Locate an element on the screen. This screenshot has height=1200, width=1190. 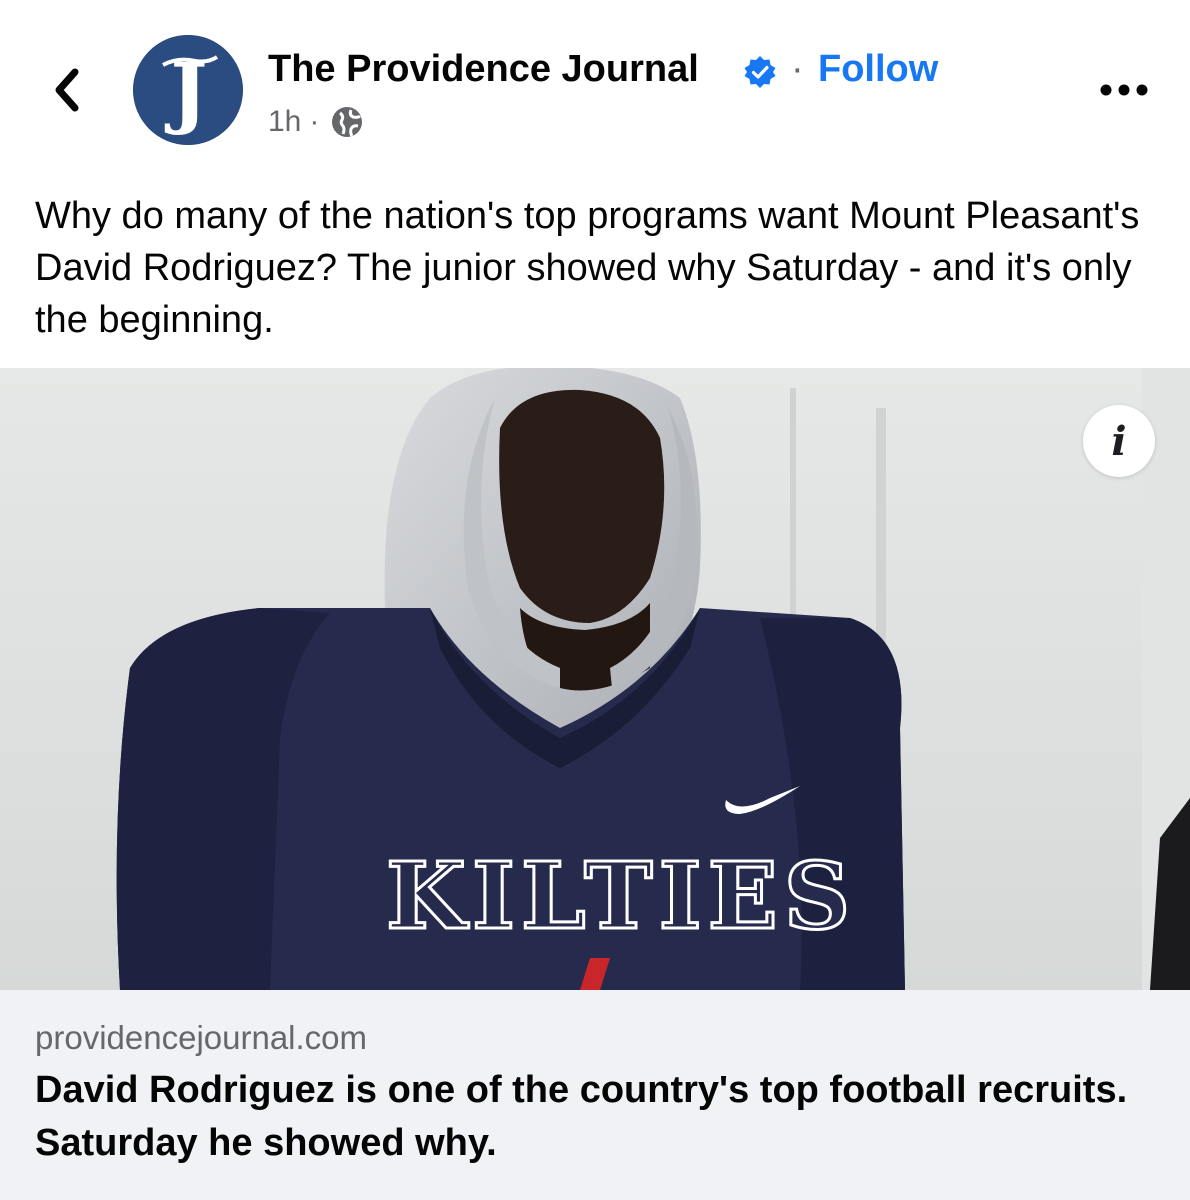
more-options-icon is located at coordinates (1124, 90).